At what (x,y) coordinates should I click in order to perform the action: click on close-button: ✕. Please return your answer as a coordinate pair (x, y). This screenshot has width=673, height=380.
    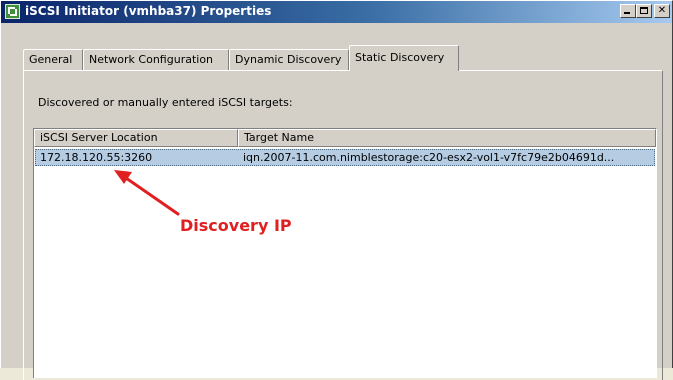
    Looking at the image, I should click on (662, 11).